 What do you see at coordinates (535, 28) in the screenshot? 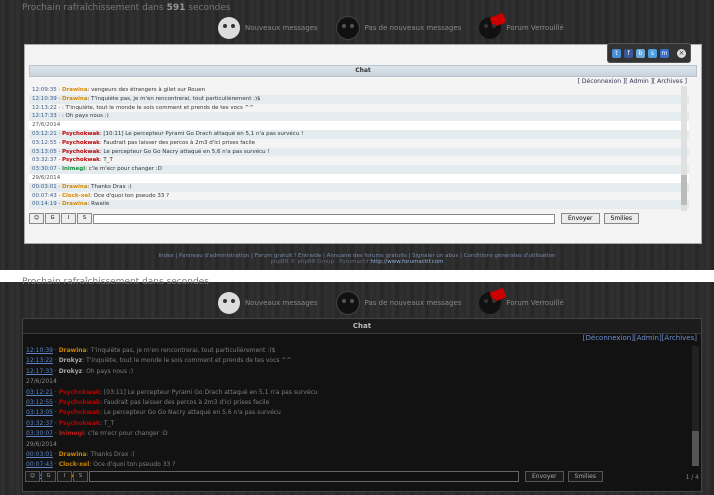
I see `legend-label: Forum Verrouillé` at bounding box center [535, 28].